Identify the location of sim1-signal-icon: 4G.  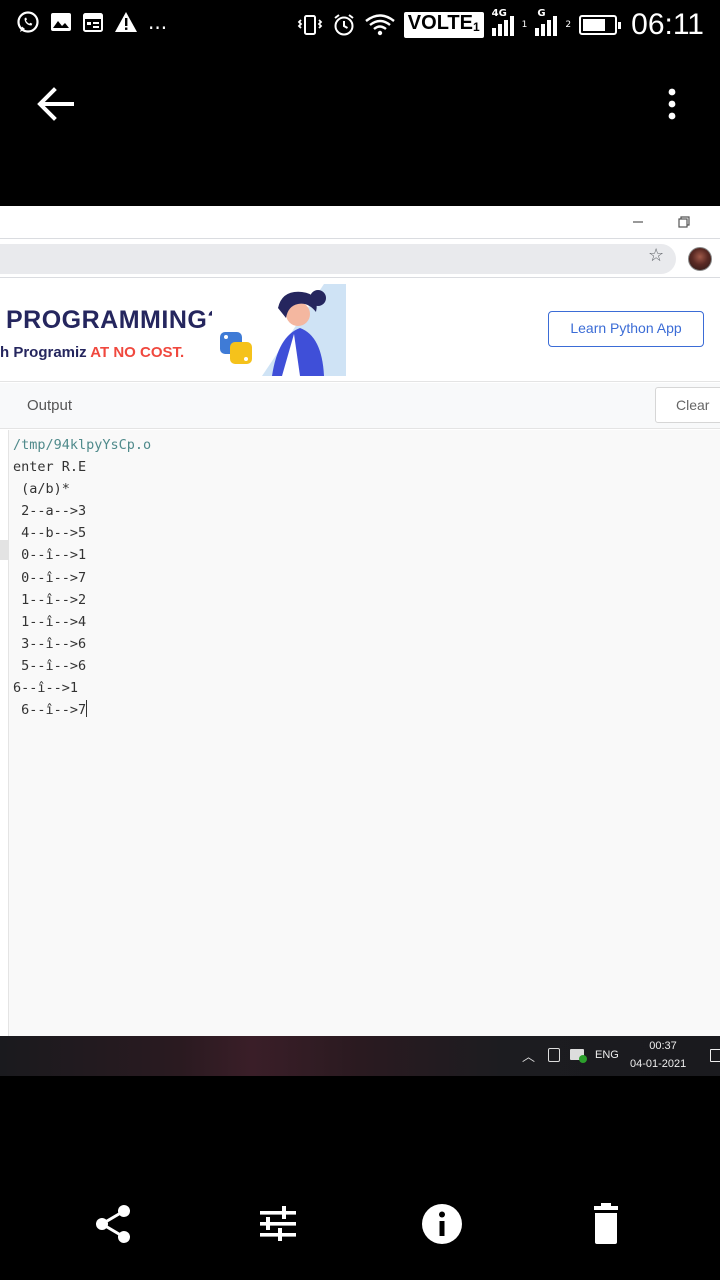
(502, 22).